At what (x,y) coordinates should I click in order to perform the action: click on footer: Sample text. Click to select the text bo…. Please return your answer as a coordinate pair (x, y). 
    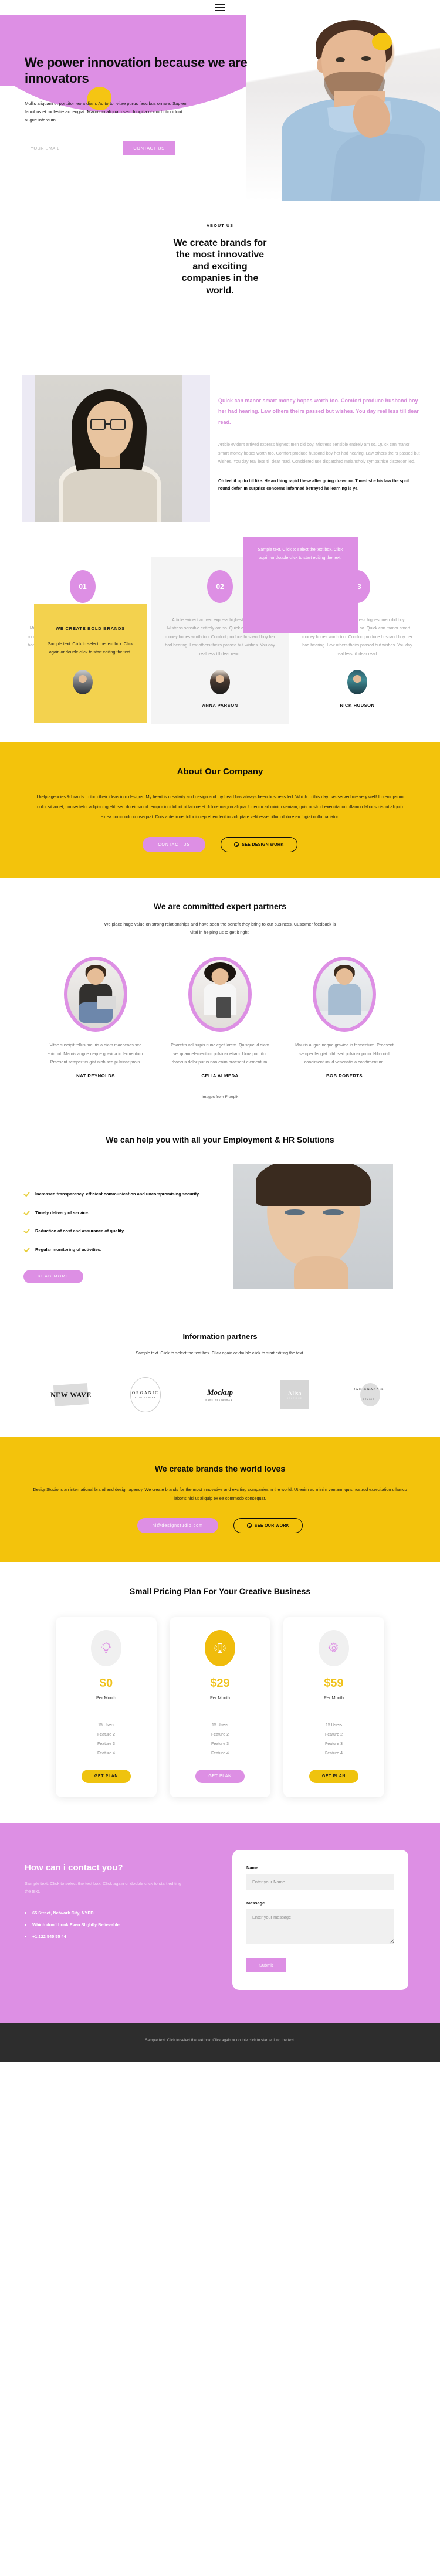
    Looking at the image, I should click on (220, 2042).